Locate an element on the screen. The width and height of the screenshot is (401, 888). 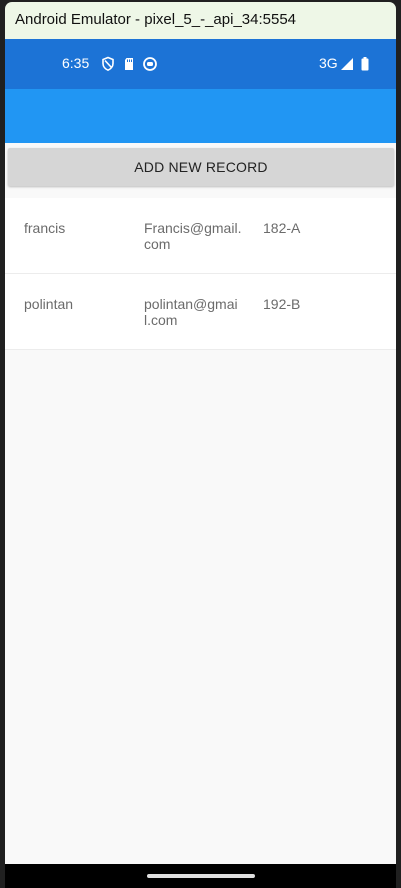
navigation-bar is located at coordinates (200, 876).